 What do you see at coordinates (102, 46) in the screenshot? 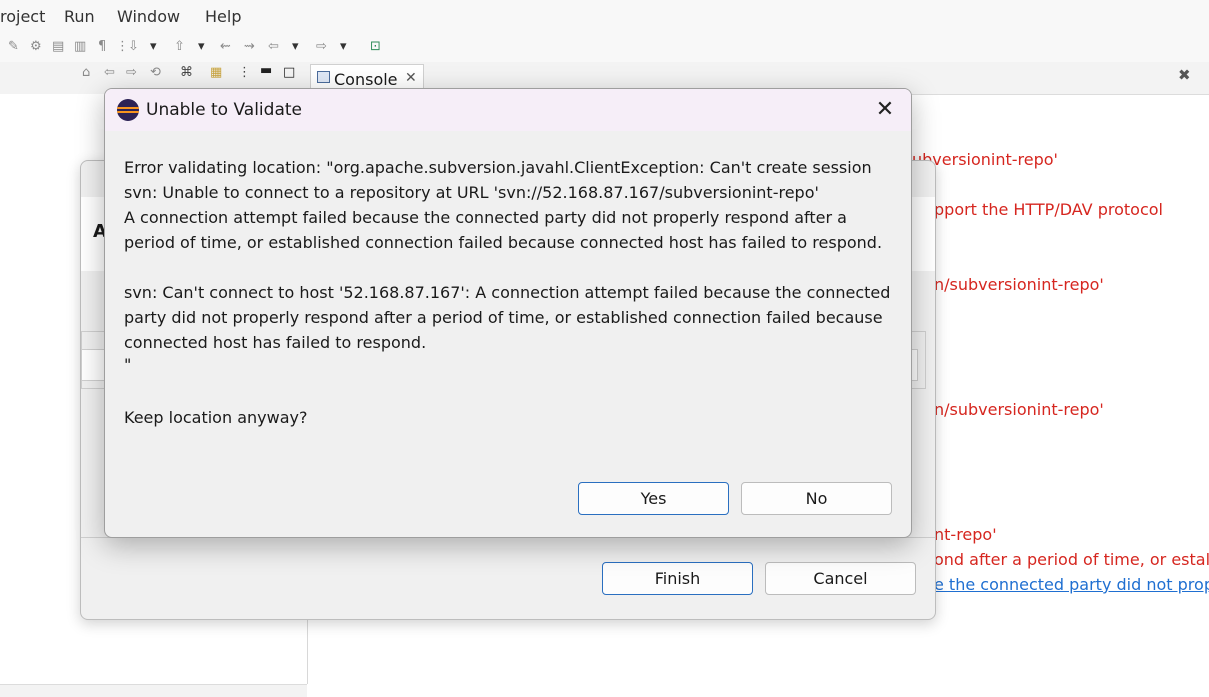
I see `pilcrow-icon: ¶` at bounding box center [102, 46].